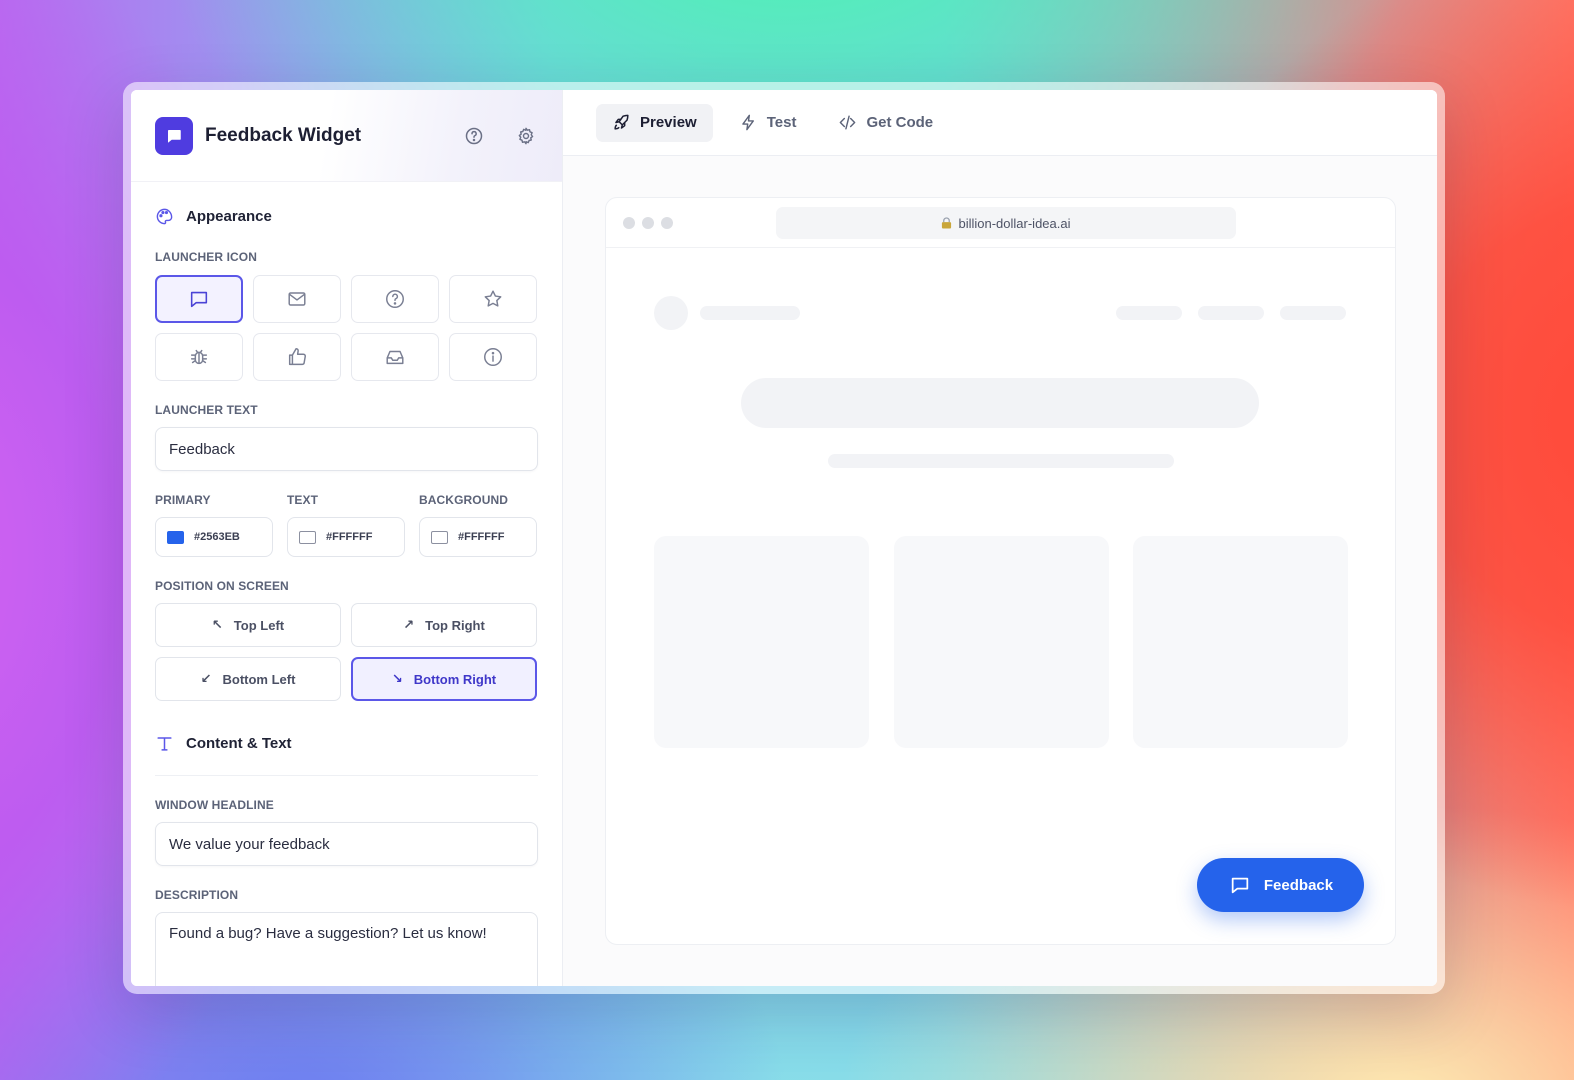  Describe the element at coordinates (346, 449) in the screenshot. I see `launcher-text-input: Feedback` at that location.